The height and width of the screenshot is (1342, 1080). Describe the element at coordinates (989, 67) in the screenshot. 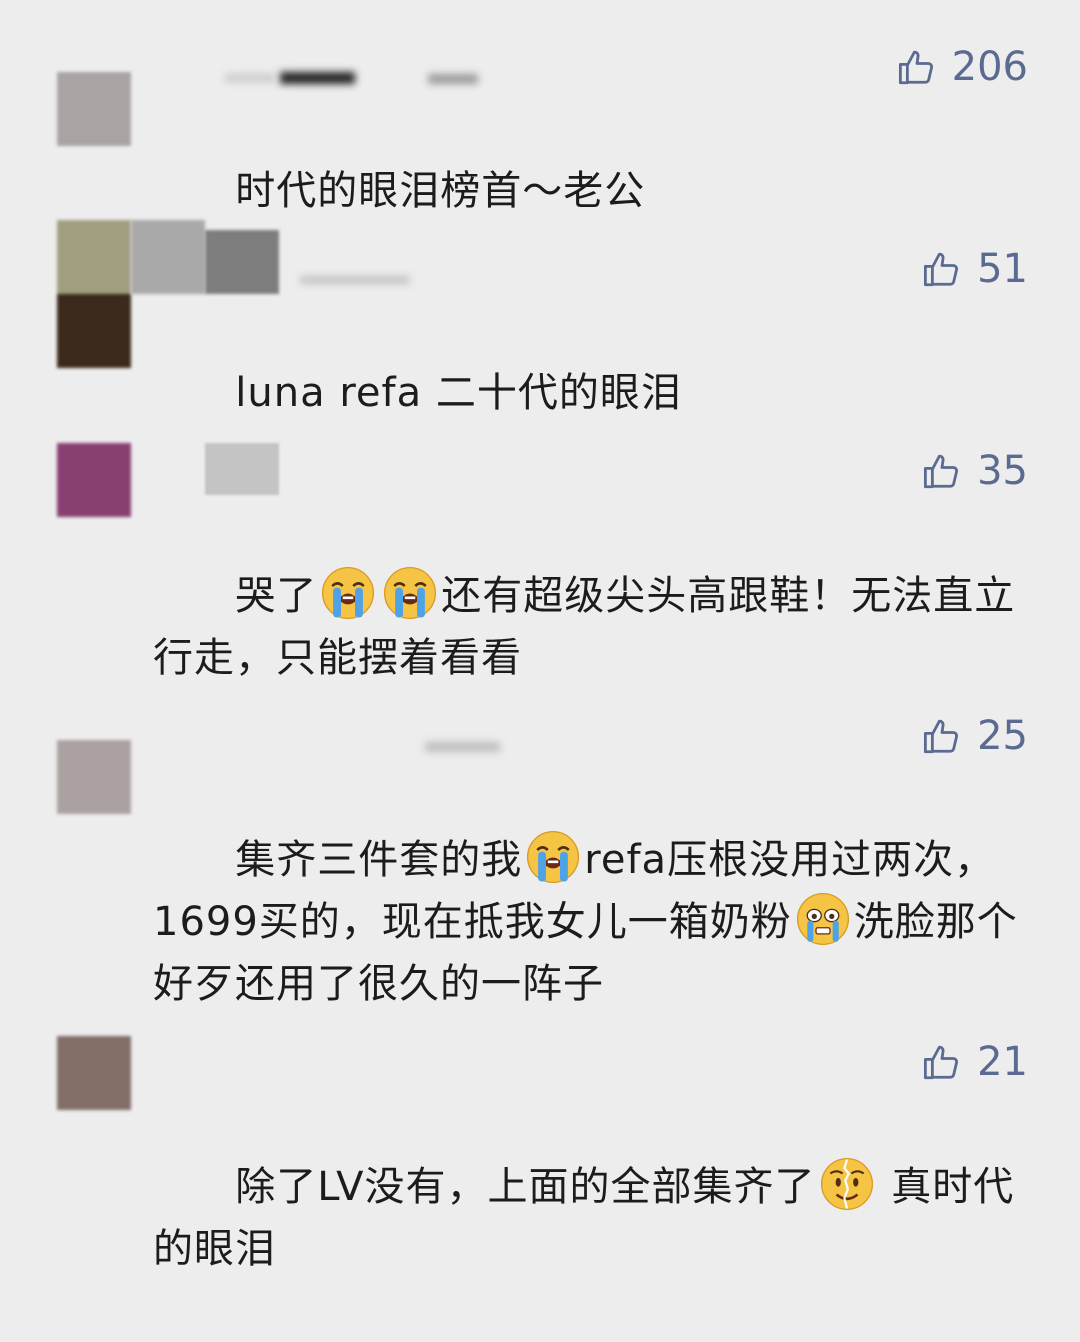

I see `like-count: 206` at that location.